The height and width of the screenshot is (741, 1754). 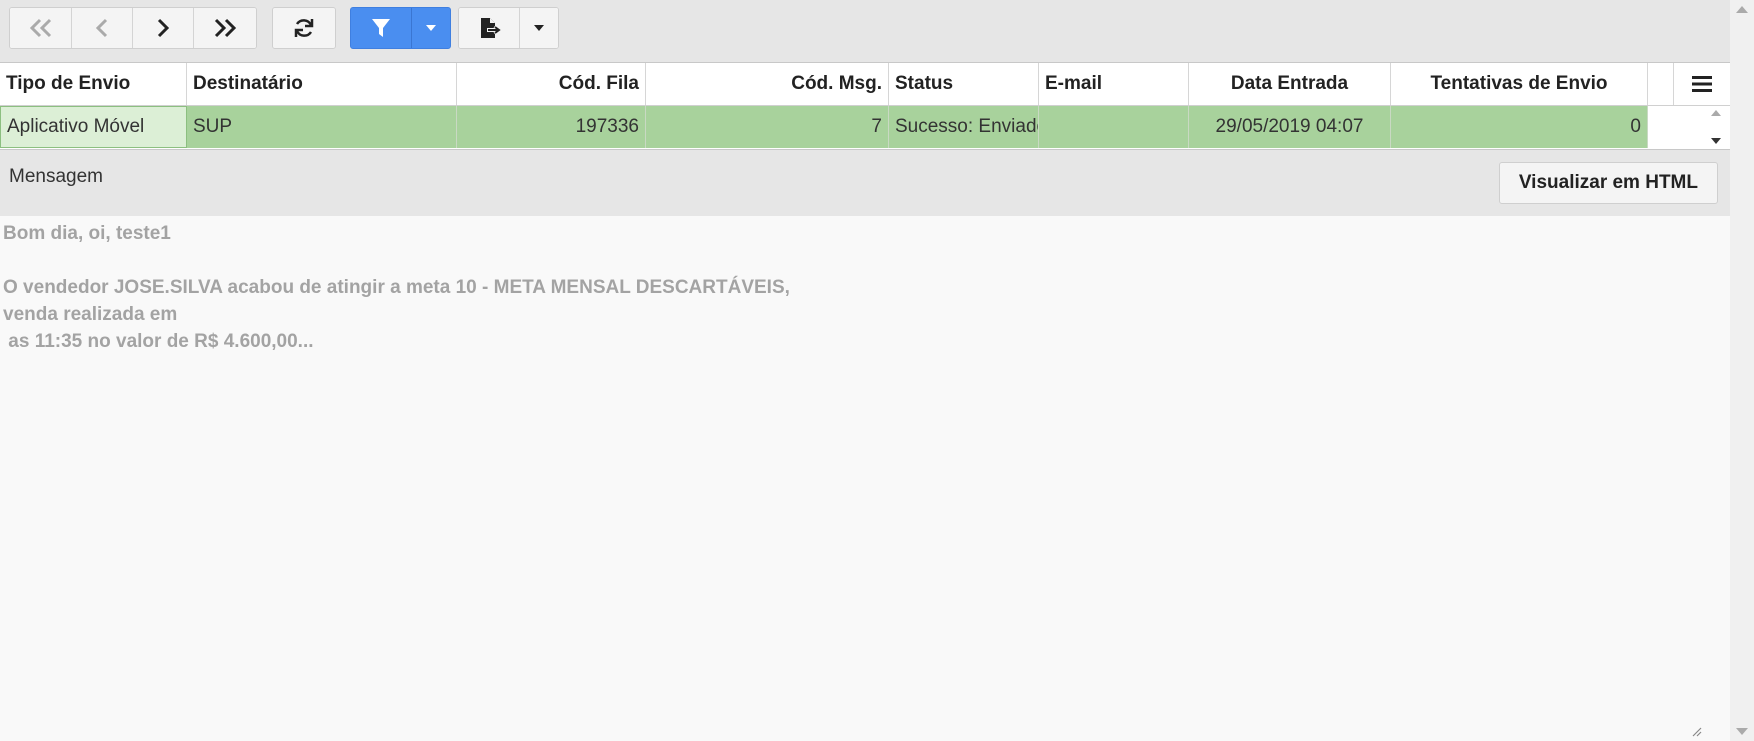 I want to click on page-scrollbar, so click(x=1742, y=370).